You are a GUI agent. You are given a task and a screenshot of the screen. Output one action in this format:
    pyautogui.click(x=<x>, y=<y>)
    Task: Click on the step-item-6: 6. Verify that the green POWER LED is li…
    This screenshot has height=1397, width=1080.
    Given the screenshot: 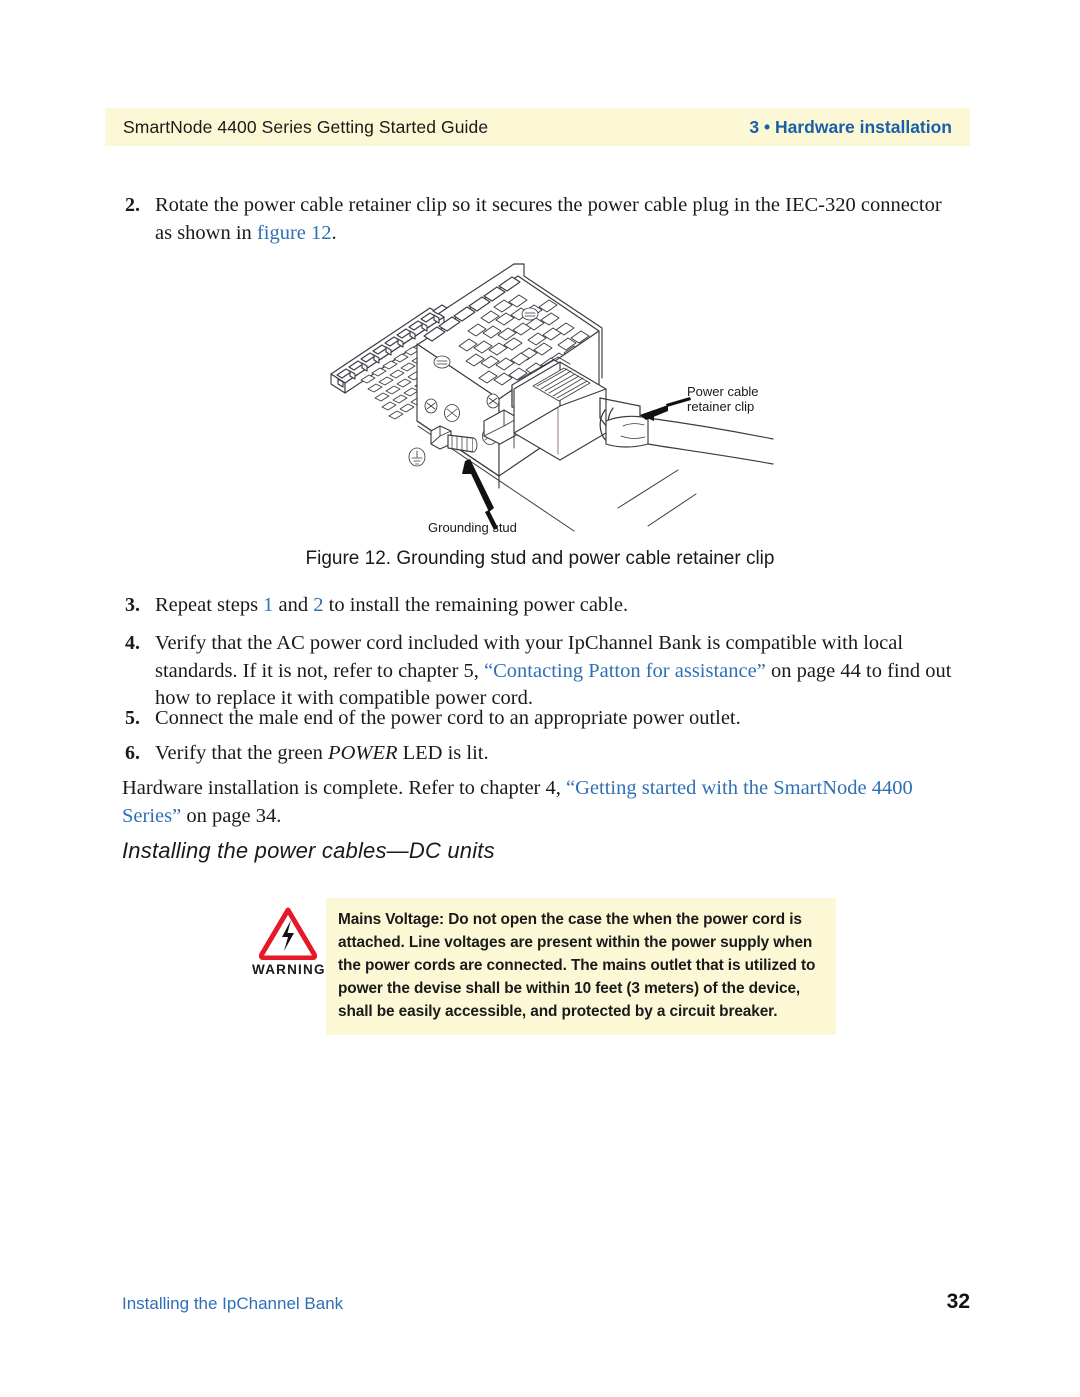 What is the action you would take?
    pyautogui.click(x=542, y=754)
    